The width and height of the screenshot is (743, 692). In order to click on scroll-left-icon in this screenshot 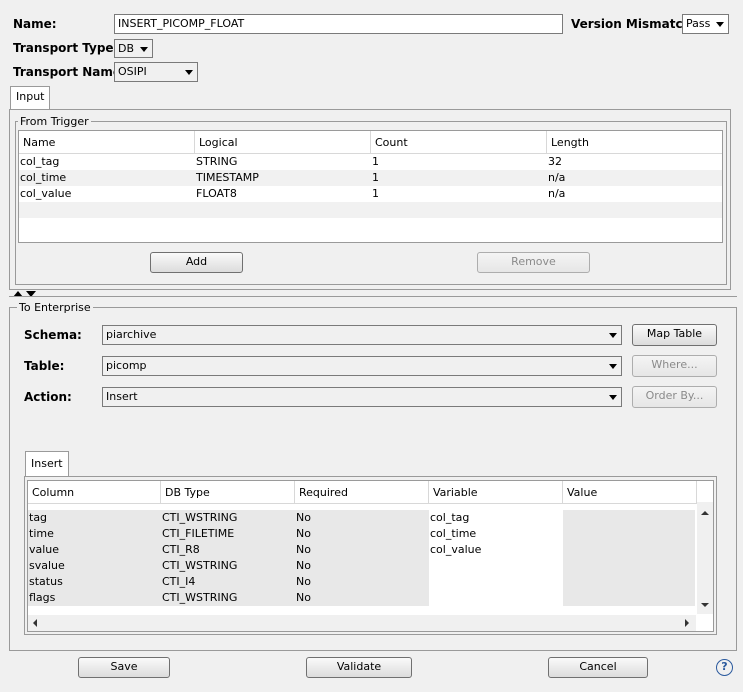, I will do `click(35, 623)`.